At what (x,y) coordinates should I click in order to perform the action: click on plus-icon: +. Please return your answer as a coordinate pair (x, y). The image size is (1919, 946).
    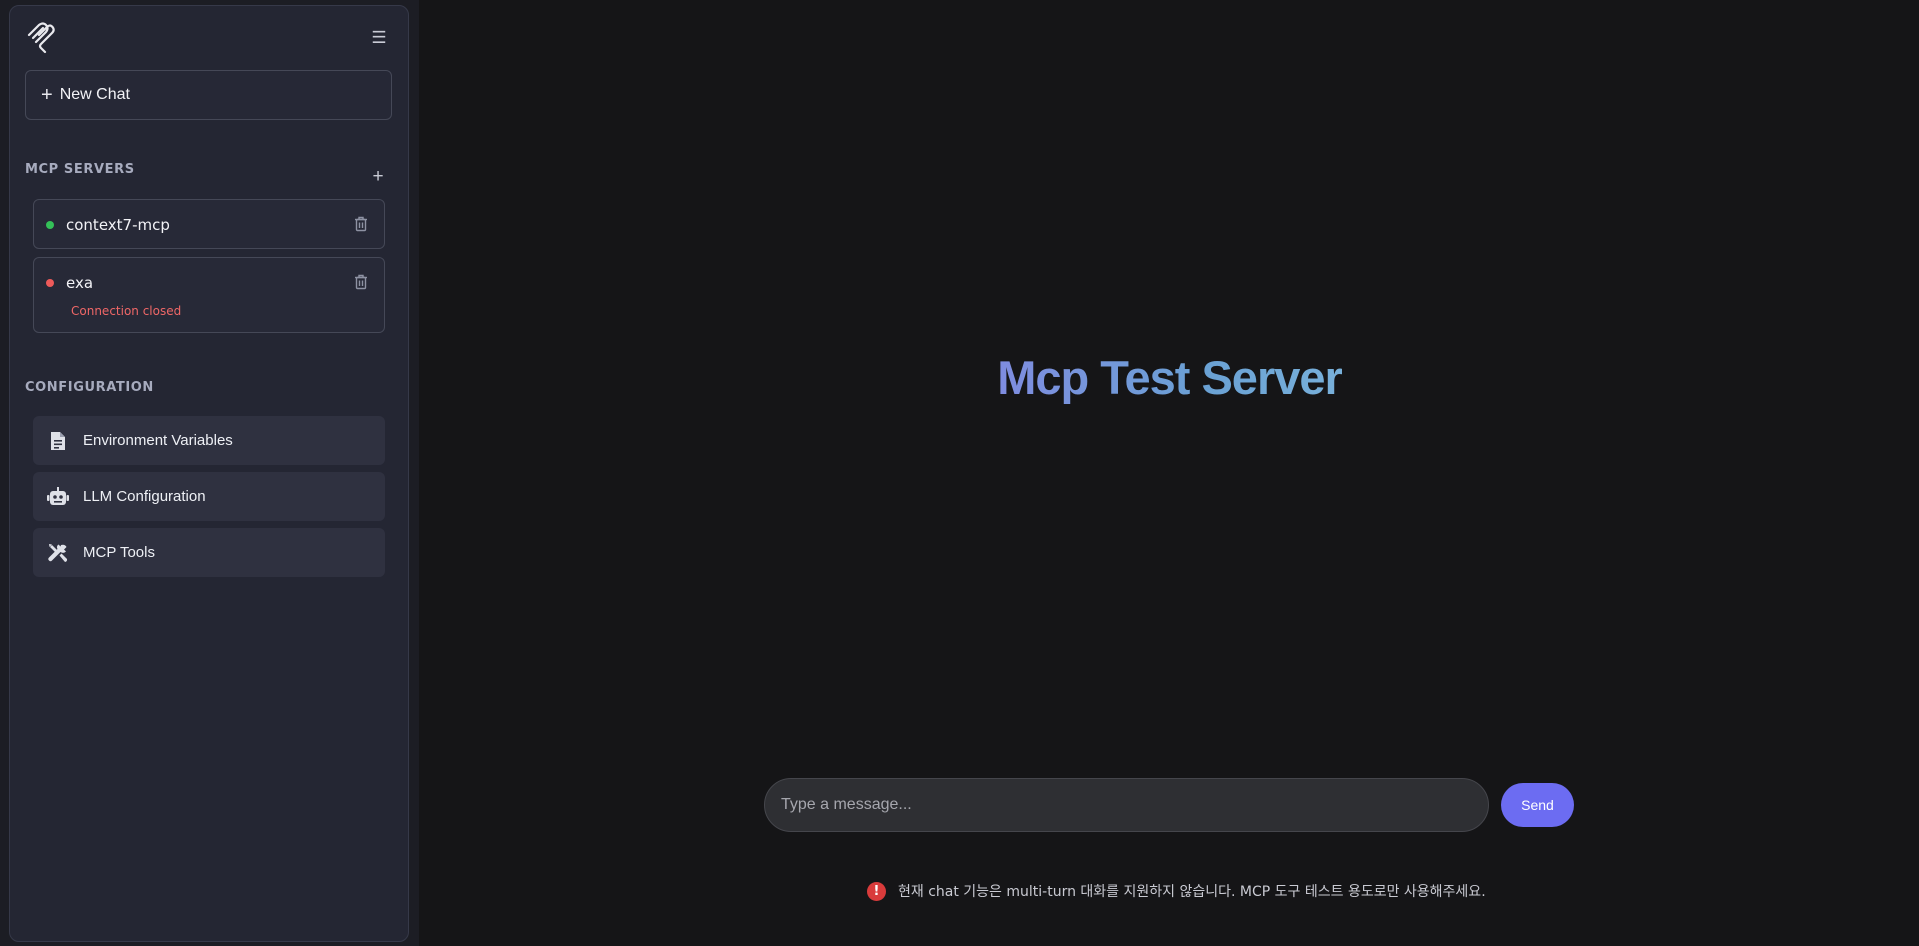
    Looking at the image, I should click on (47, 95).